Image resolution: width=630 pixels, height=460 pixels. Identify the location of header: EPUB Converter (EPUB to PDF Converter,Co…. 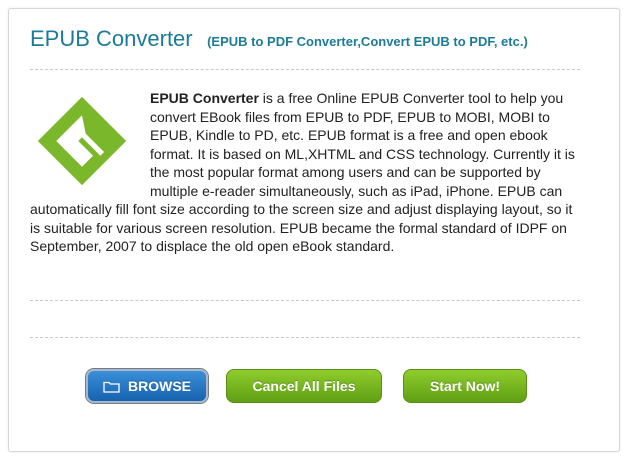
(279, 39).